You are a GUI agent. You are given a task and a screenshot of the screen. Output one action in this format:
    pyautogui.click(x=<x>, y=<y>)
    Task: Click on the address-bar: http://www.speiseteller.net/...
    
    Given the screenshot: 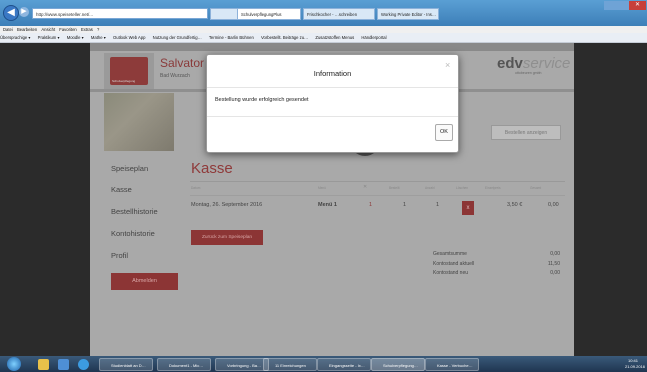 What is the action you would take?
    pyautogui.click(x=120, y=13)
    